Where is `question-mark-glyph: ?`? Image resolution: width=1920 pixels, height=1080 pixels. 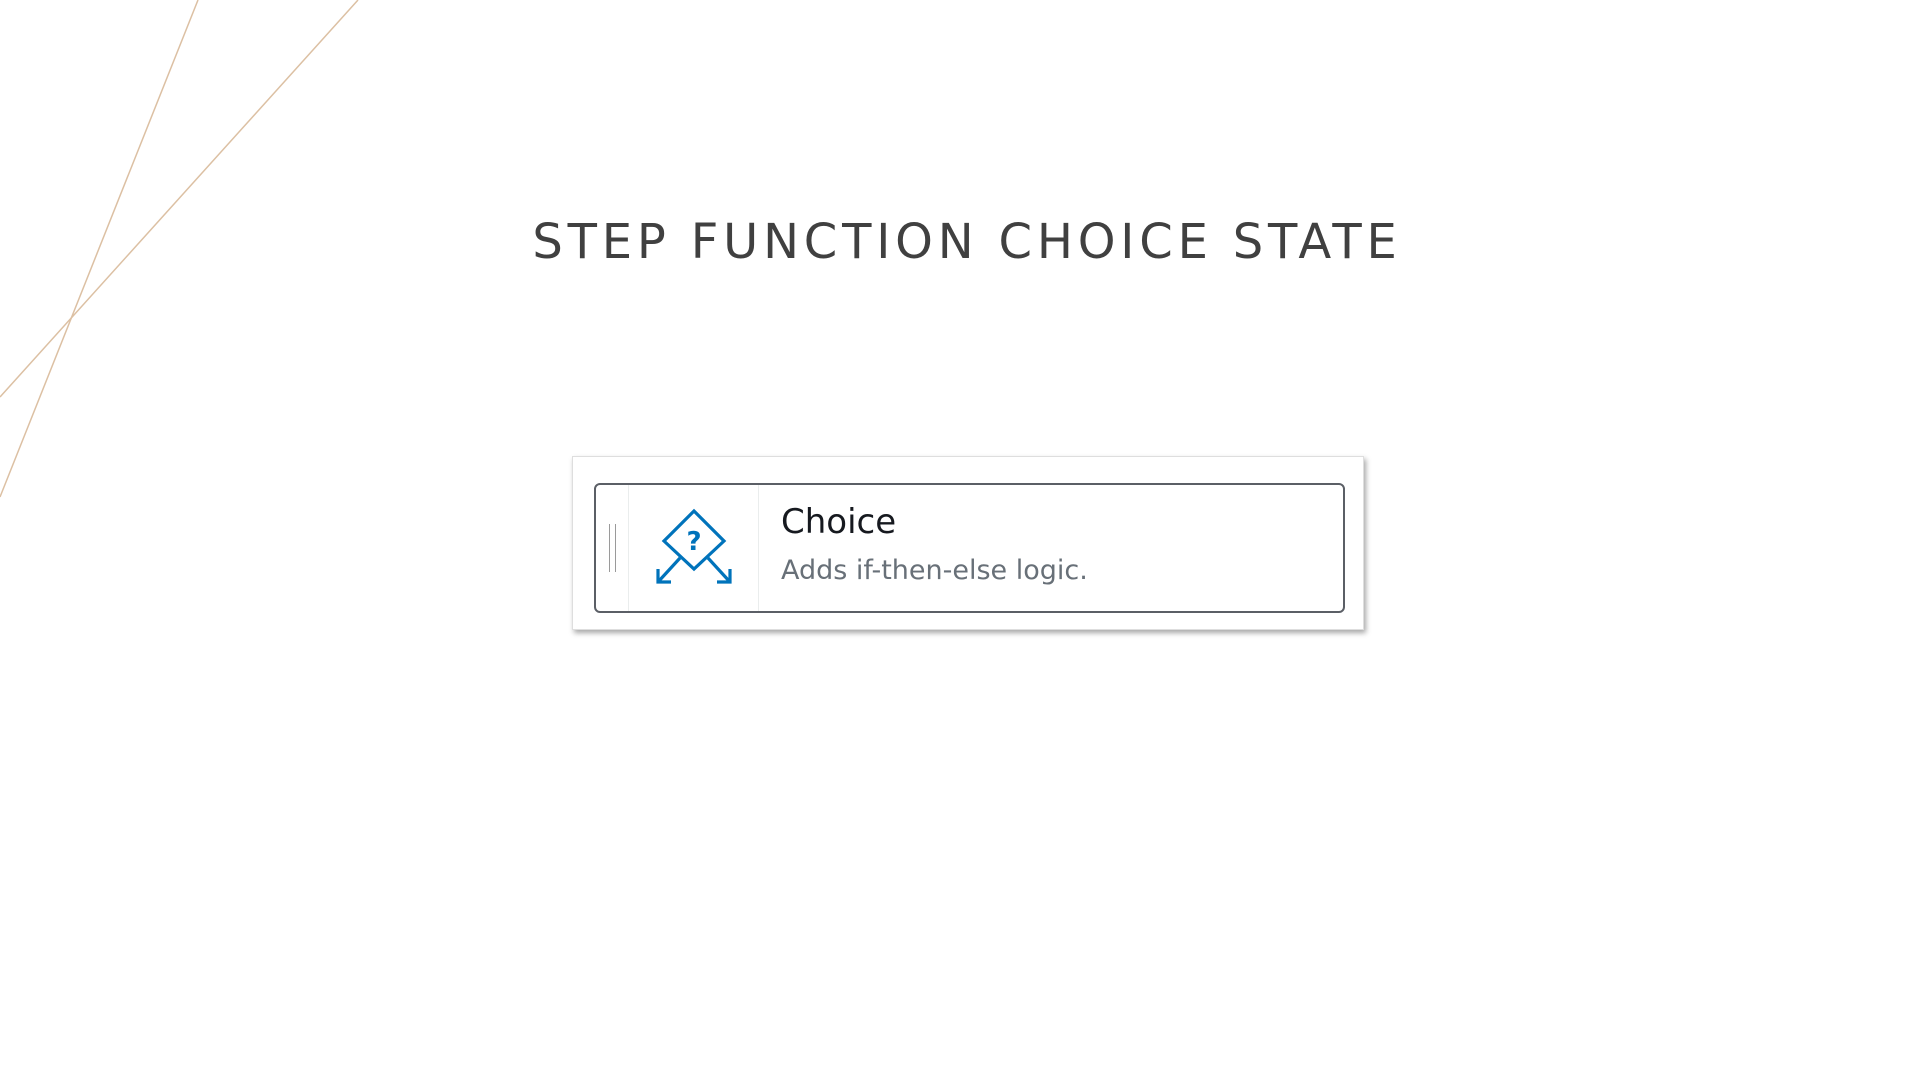 question-mark-glyph: ? is located at coordinates (693, 542).